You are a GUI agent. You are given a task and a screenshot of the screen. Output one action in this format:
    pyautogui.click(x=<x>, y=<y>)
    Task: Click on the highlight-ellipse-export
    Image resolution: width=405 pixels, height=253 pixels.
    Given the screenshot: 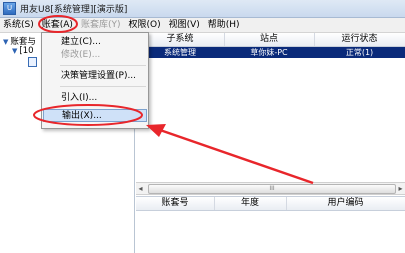 What is the action you would take?
    pyautogui.click(x=88, y=115)
    